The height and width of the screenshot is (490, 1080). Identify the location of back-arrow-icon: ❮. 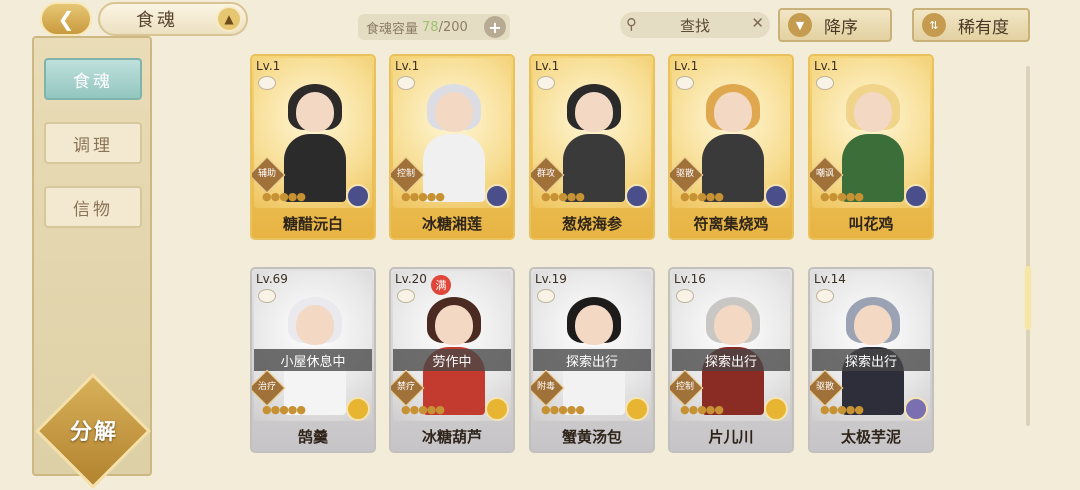
(66, 19).